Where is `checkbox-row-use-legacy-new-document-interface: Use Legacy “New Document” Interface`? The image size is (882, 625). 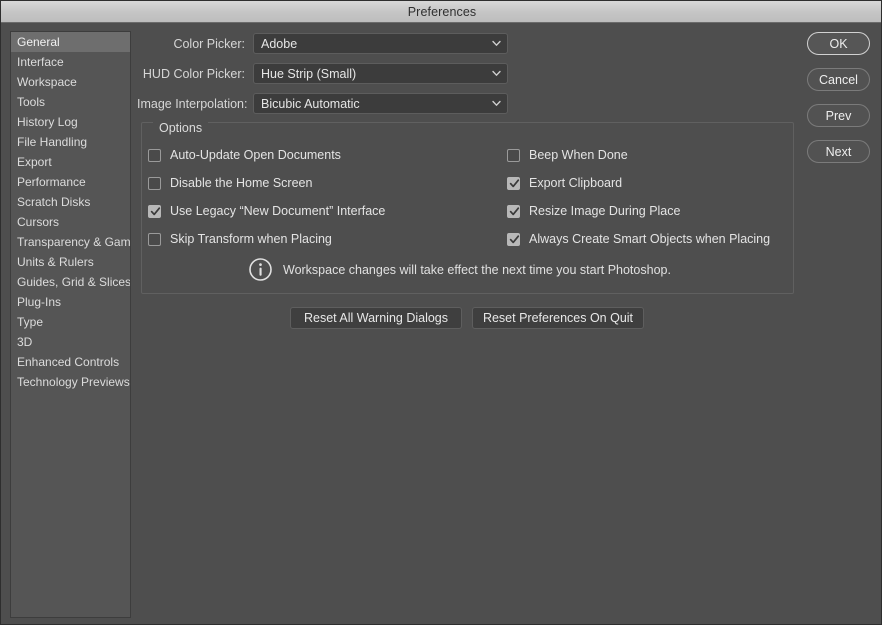
checkbox-row-use-legacy-new-document-interface: Use Legacy “New Document” Interface is located at coordinates (266, 211).